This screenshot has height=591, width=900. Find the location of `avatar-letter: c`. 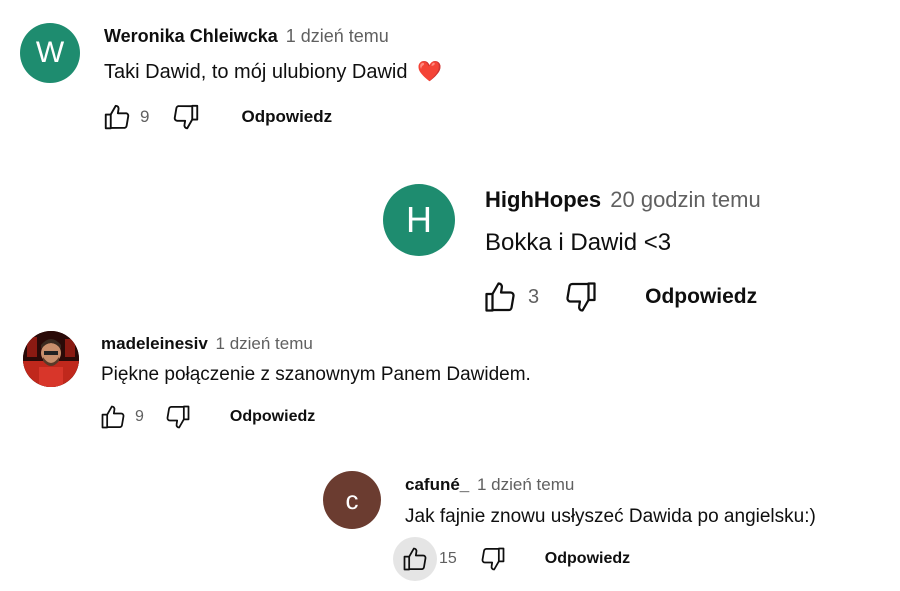

avatar-letter: c is located at coordinates (352, 499).